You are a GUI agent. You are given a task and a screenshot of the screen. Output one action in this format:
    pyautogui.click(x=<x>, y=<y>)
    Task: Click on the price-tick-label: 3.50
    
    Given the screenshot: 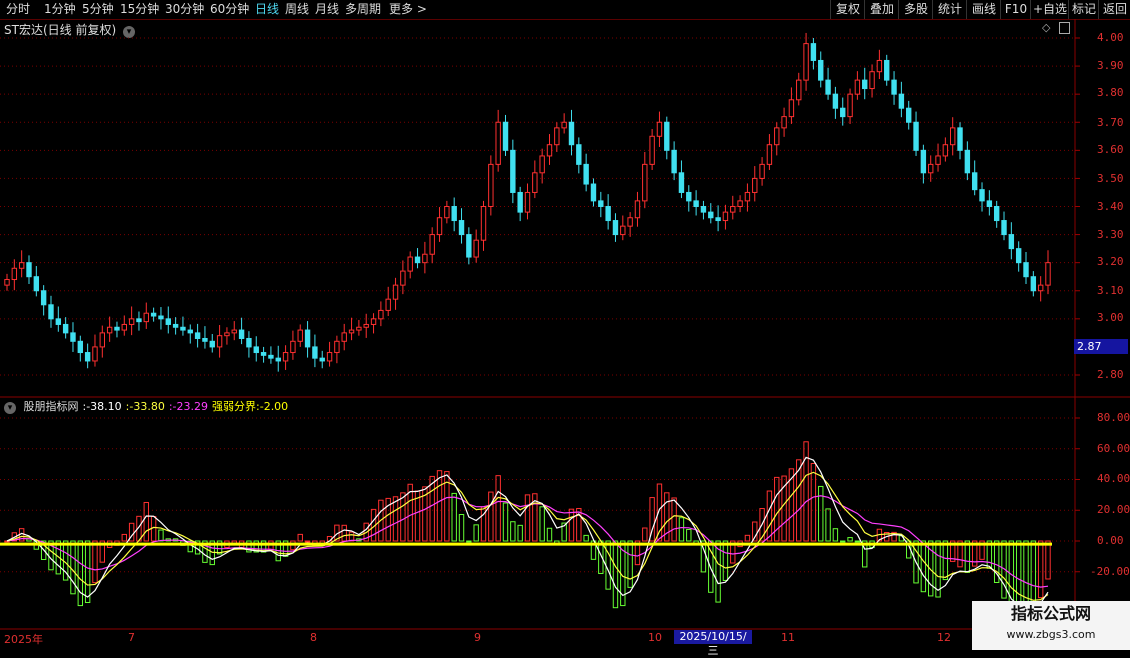 What is the action you would take?
    pyautogui.click(x=1110, y=178)
    